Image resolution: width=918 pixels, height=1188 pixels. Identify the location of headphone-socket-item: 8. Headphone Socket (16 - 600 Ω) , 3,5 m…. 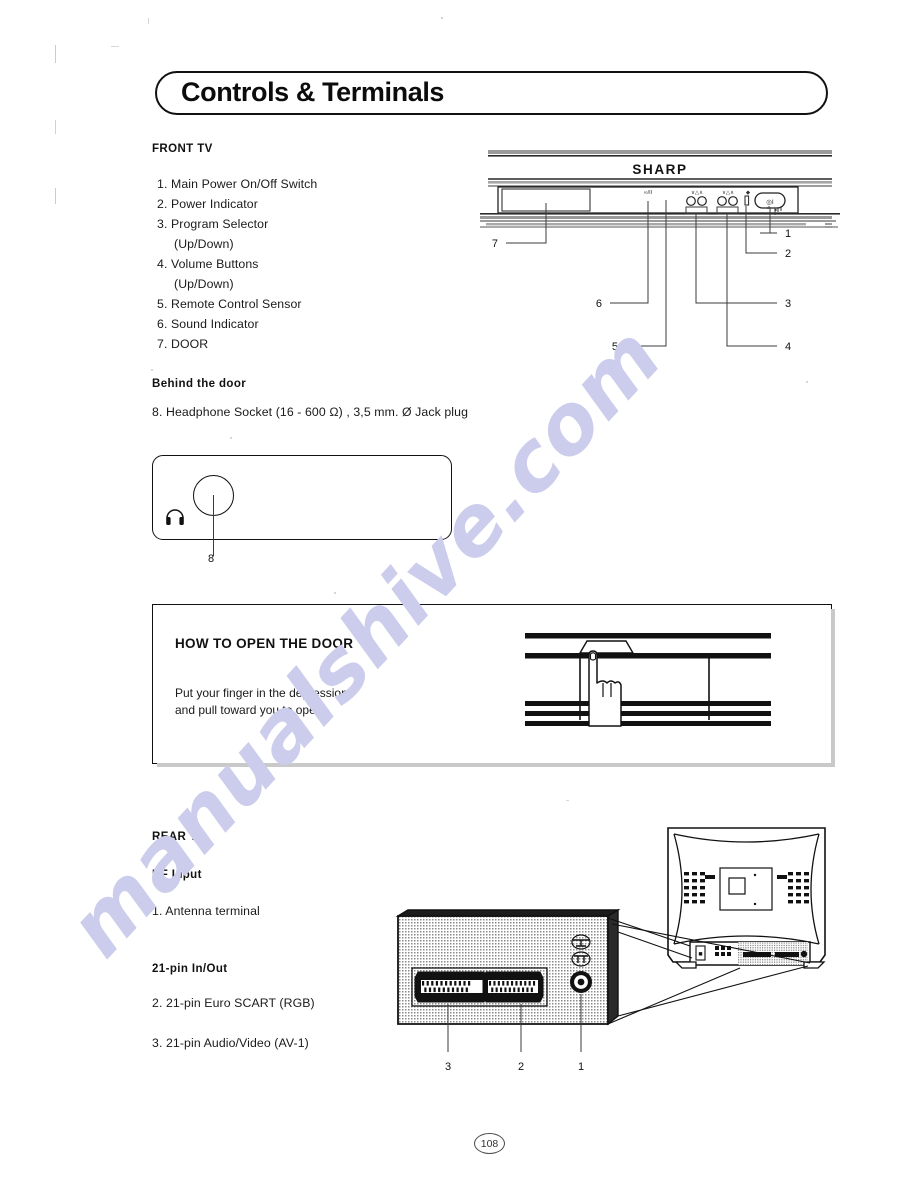
(310, 412).